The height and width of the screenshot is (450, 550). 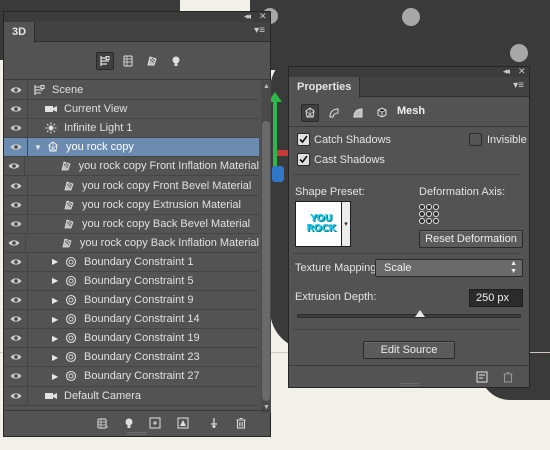 What do you see at coordinates (409, 87) in the screenshot?
I see `tab-bar: Properties ▾≡` at bounding box center [409, 87].